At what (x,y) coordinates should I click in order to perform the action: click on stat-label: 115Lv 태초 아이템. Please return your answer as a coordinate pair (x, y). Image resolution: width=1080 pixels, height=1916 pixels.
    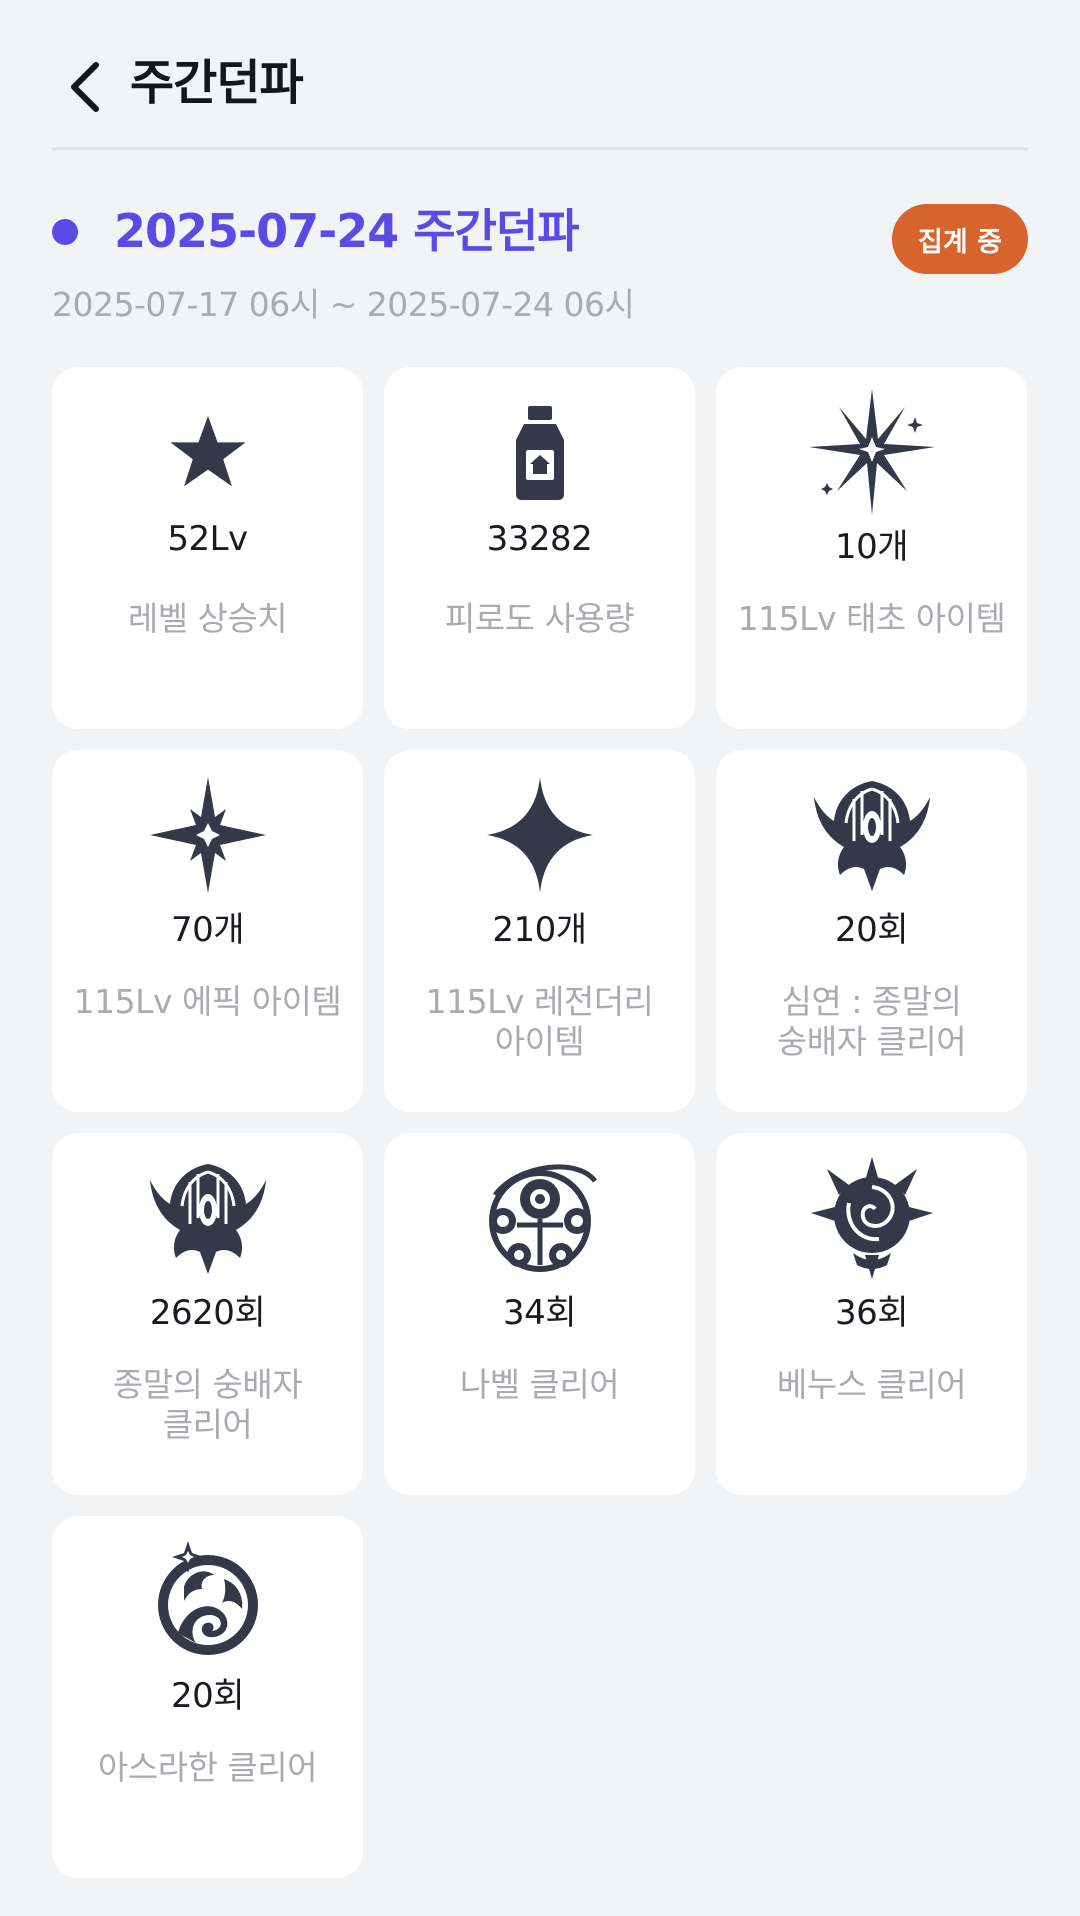
    Looking at the image, I should click on (871, 618).